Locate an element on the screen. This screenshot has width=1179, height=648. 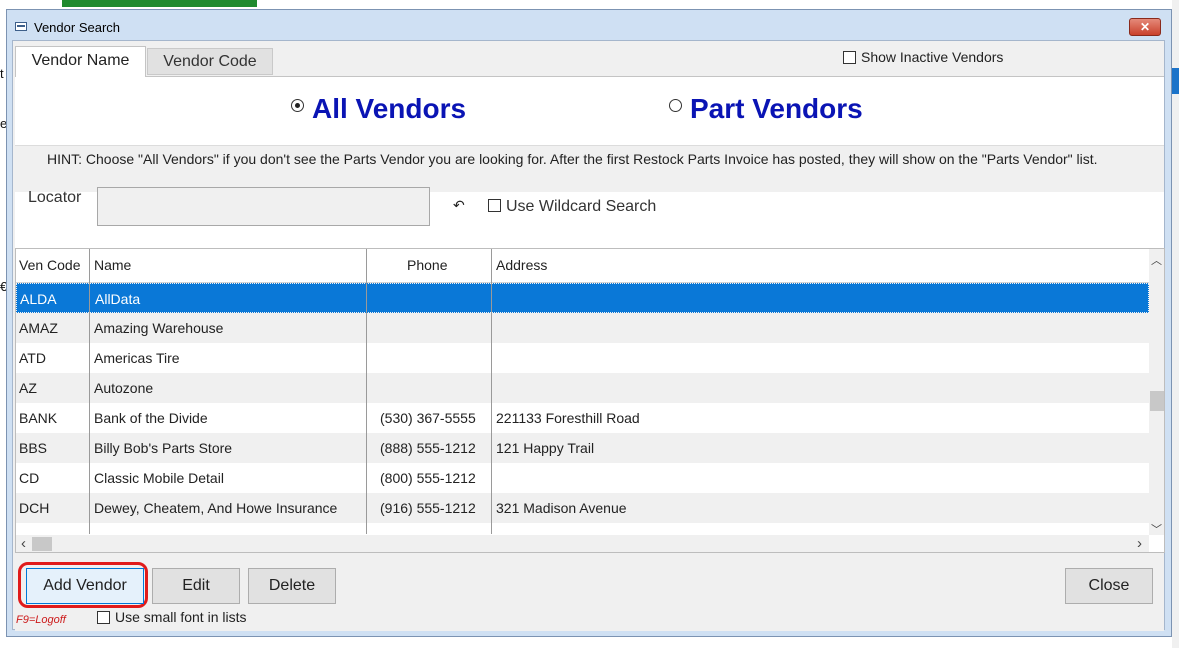
table-row: CD Classic Mobile Detail (800) 555-1212 is located at coordinates (582, 478).